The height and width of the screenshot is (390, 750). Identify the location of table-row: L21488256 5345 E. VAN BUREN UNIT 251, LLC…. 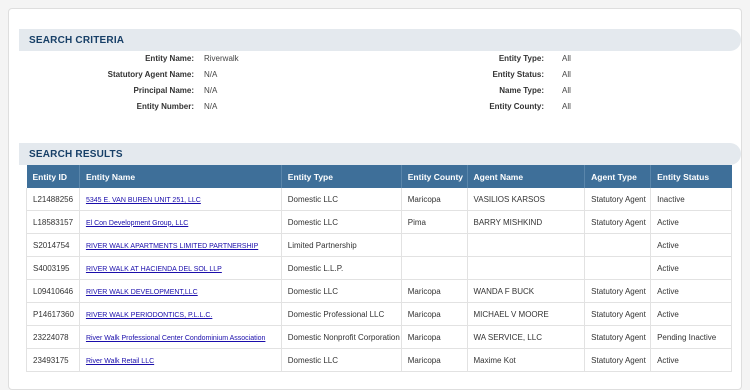
(379, 199).